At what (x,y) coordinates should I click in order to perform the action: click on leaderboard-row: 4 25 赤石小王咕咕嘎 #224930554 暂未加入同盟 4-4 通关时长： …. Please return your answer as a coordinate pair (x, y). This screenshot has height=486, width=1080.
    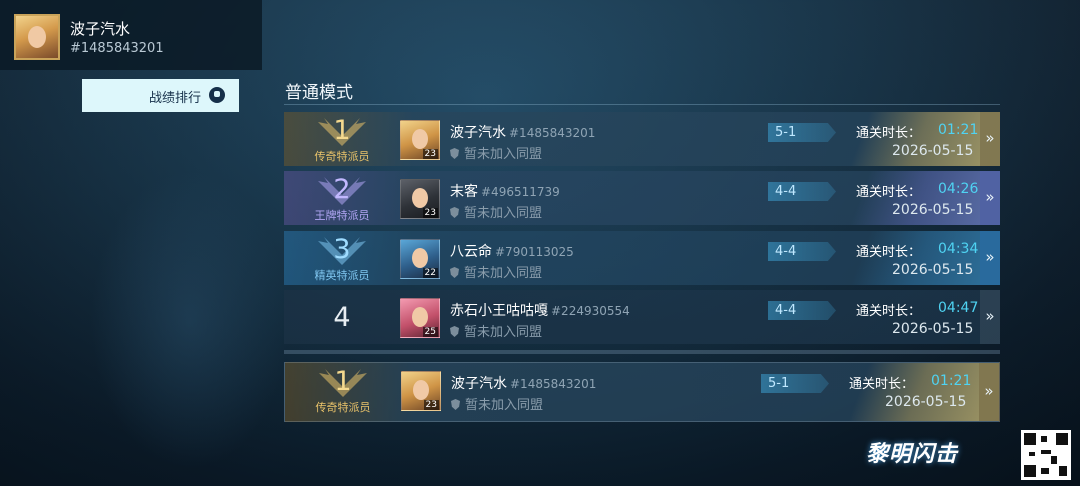
    Looking at the image, I should click on (642, 317).